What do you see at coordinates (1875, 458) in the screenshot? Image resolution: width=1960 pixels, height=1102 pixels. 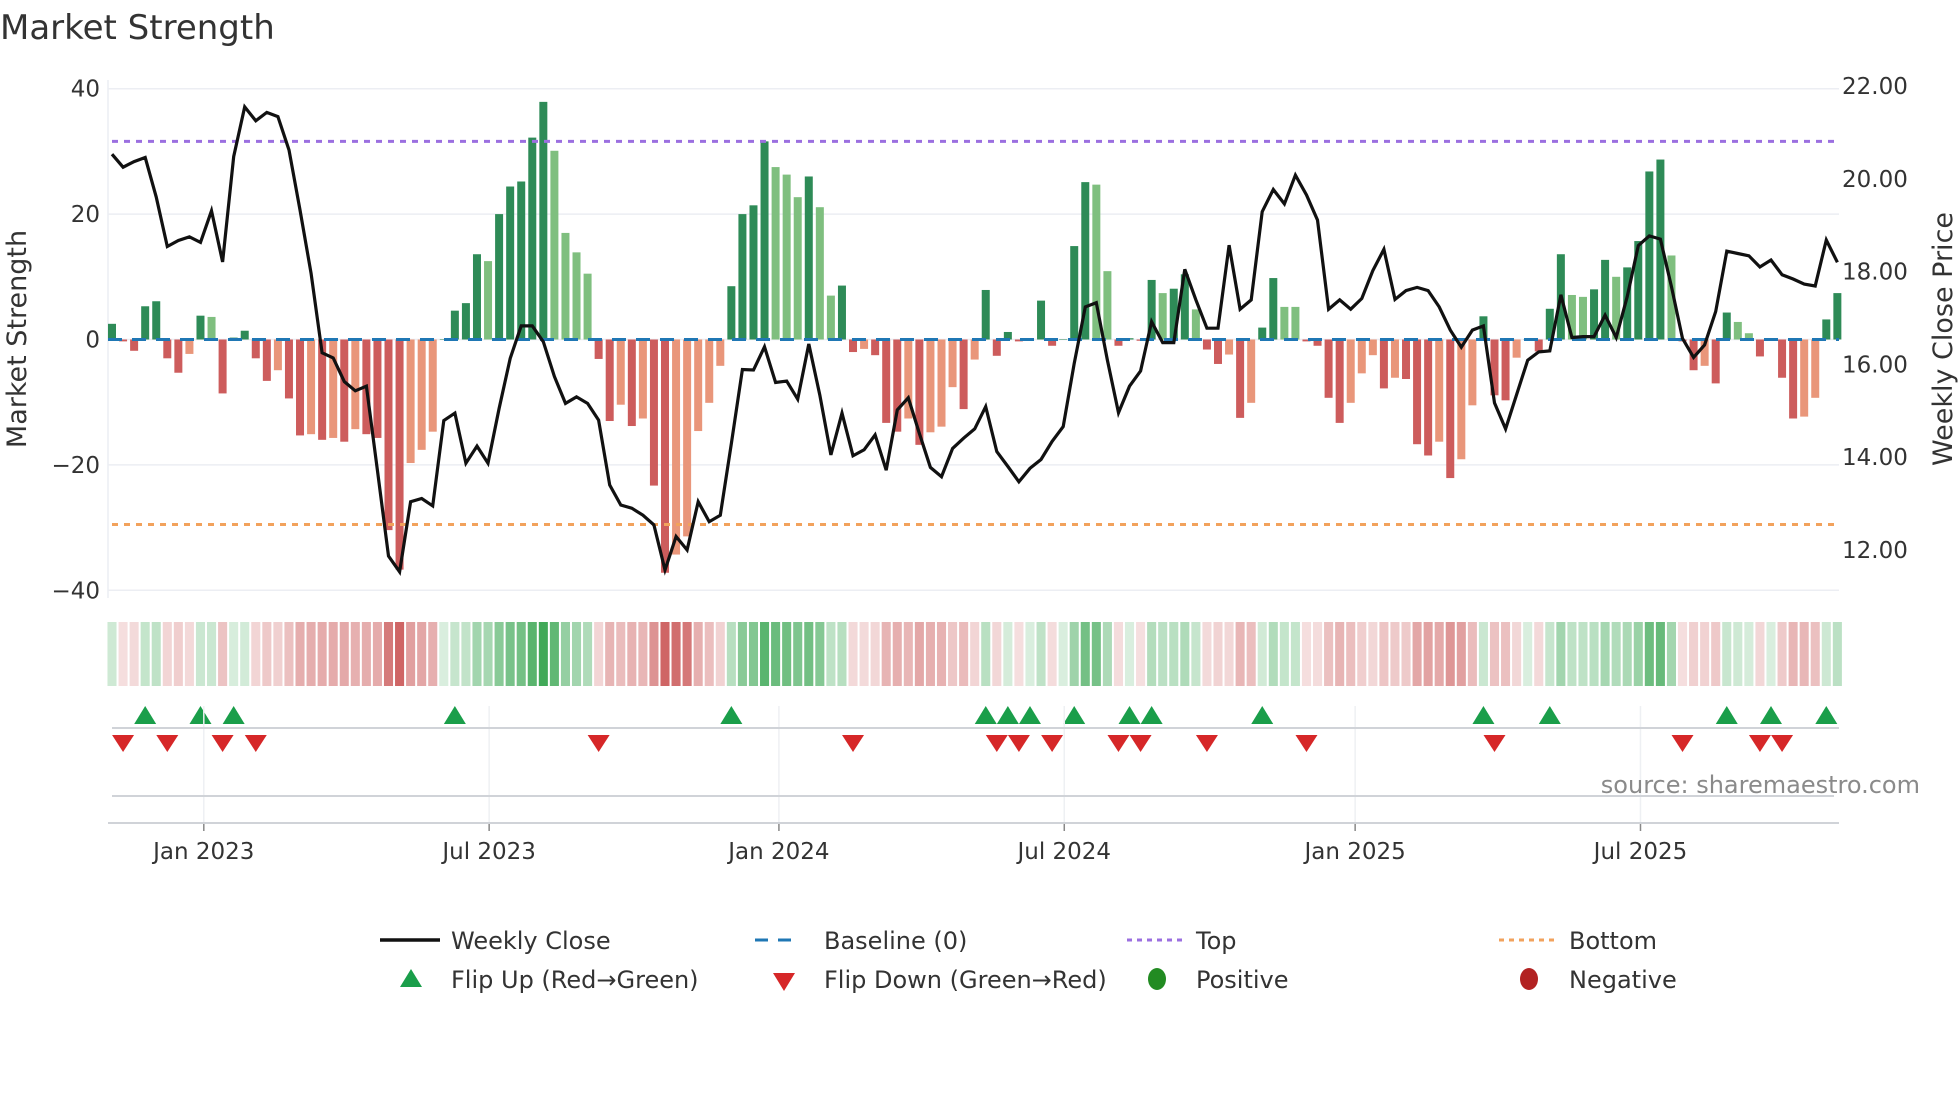 I see `y2-tick-label: 14.00` at bounding box center [1875, 458].